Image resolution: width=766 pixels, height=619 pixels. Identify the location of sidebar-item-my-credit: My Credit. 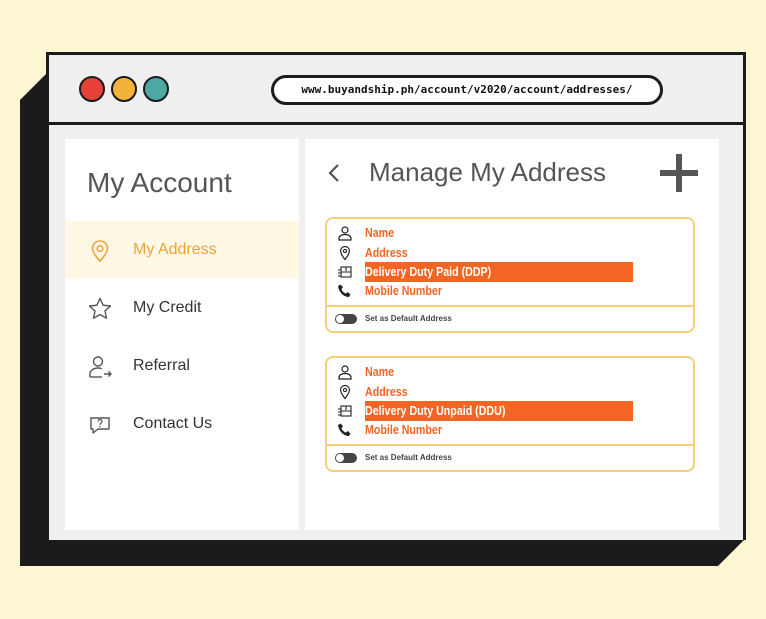
(182, 308).